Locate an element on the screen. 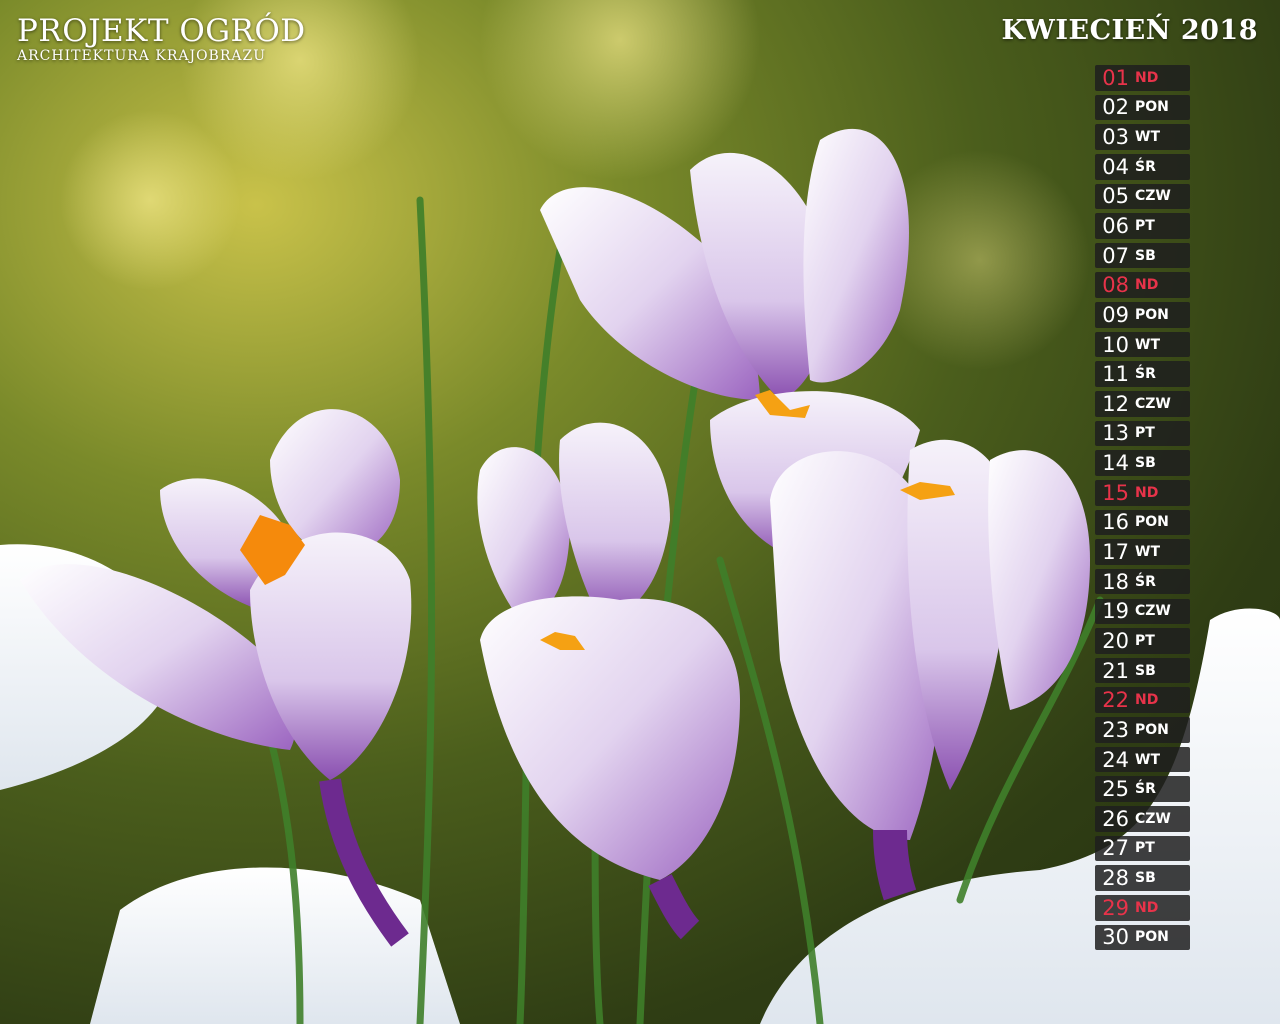  calendar-day: 08 ND is located at coordinates (1142, 285).